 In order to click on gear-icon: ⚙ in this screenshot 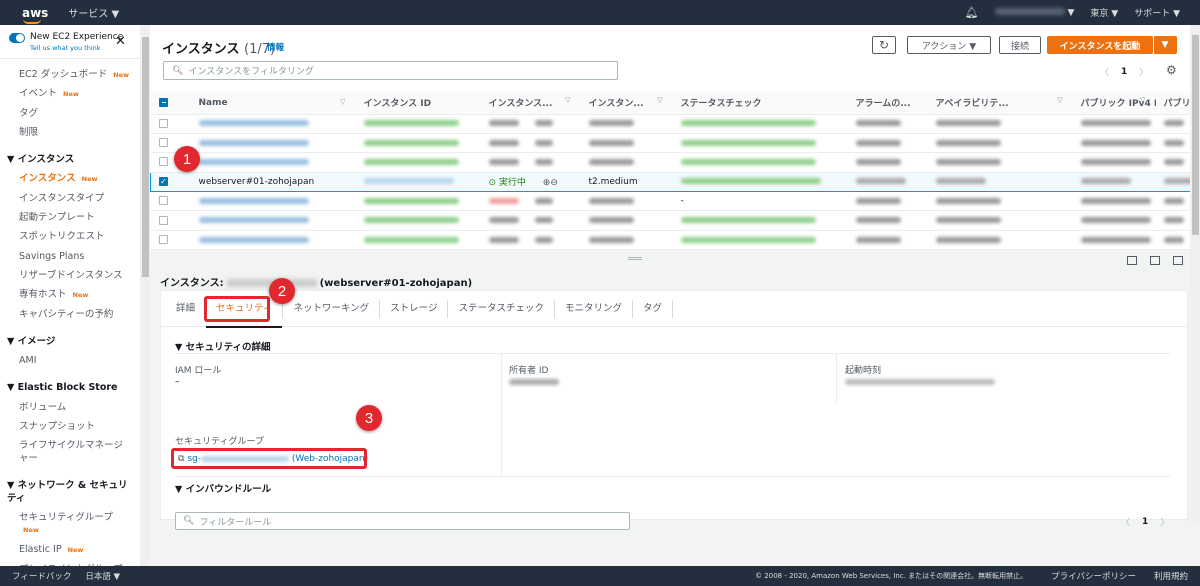, I will do `click(1171, 70)`.